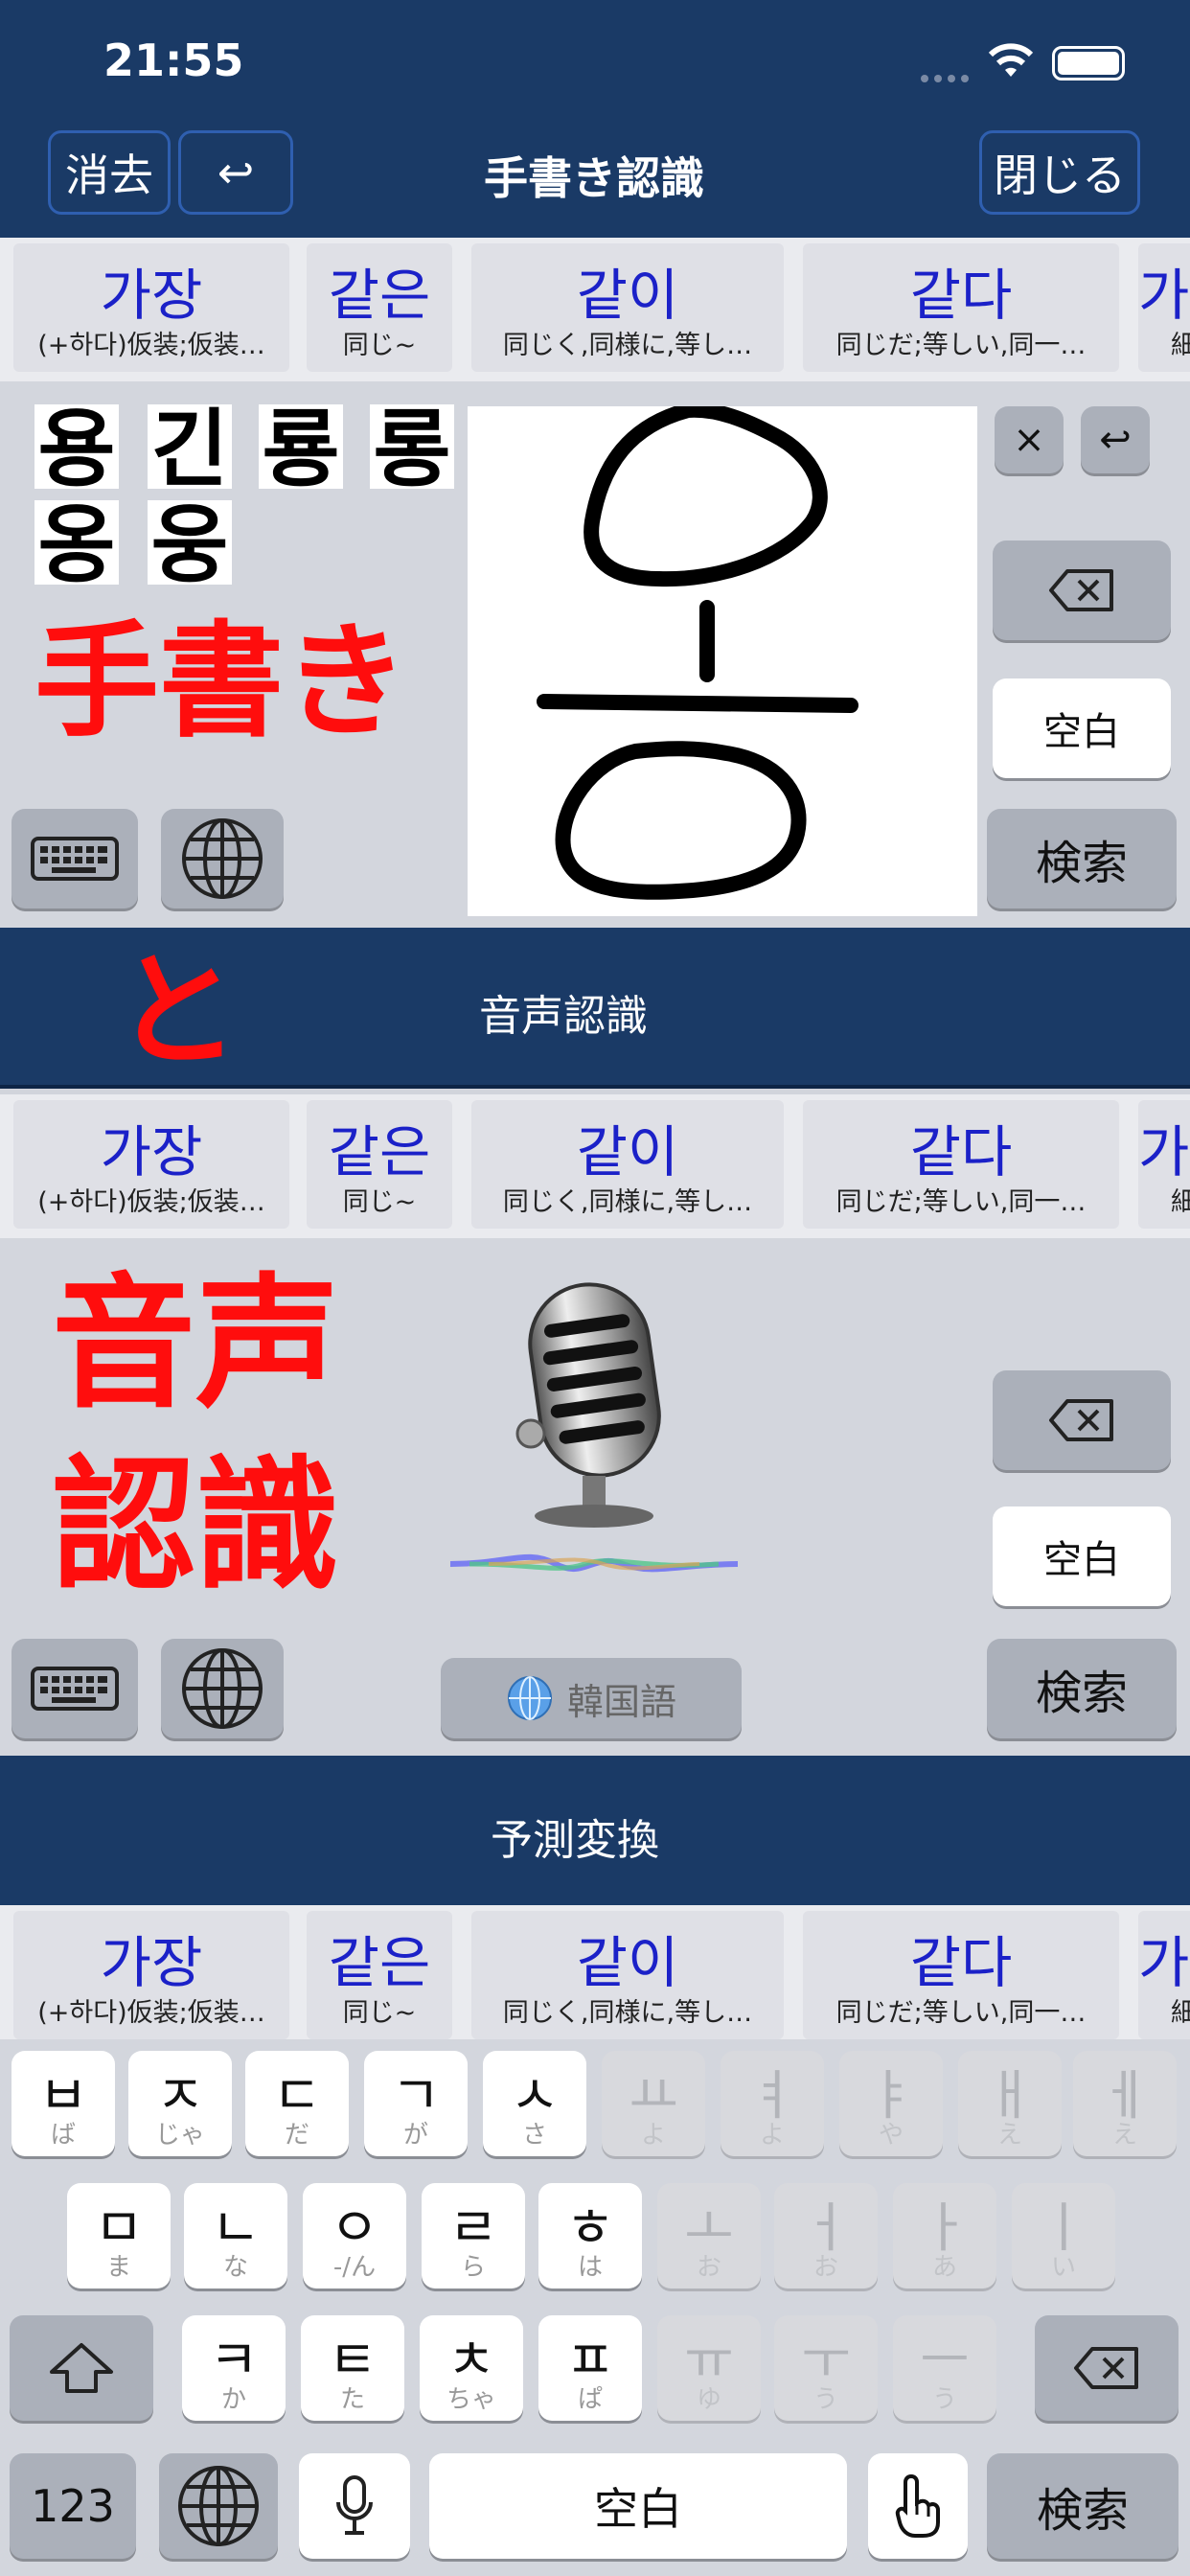 This screenshot has height=2576, width=1190. I want to click on handwriting-key, so click(918, 2506).